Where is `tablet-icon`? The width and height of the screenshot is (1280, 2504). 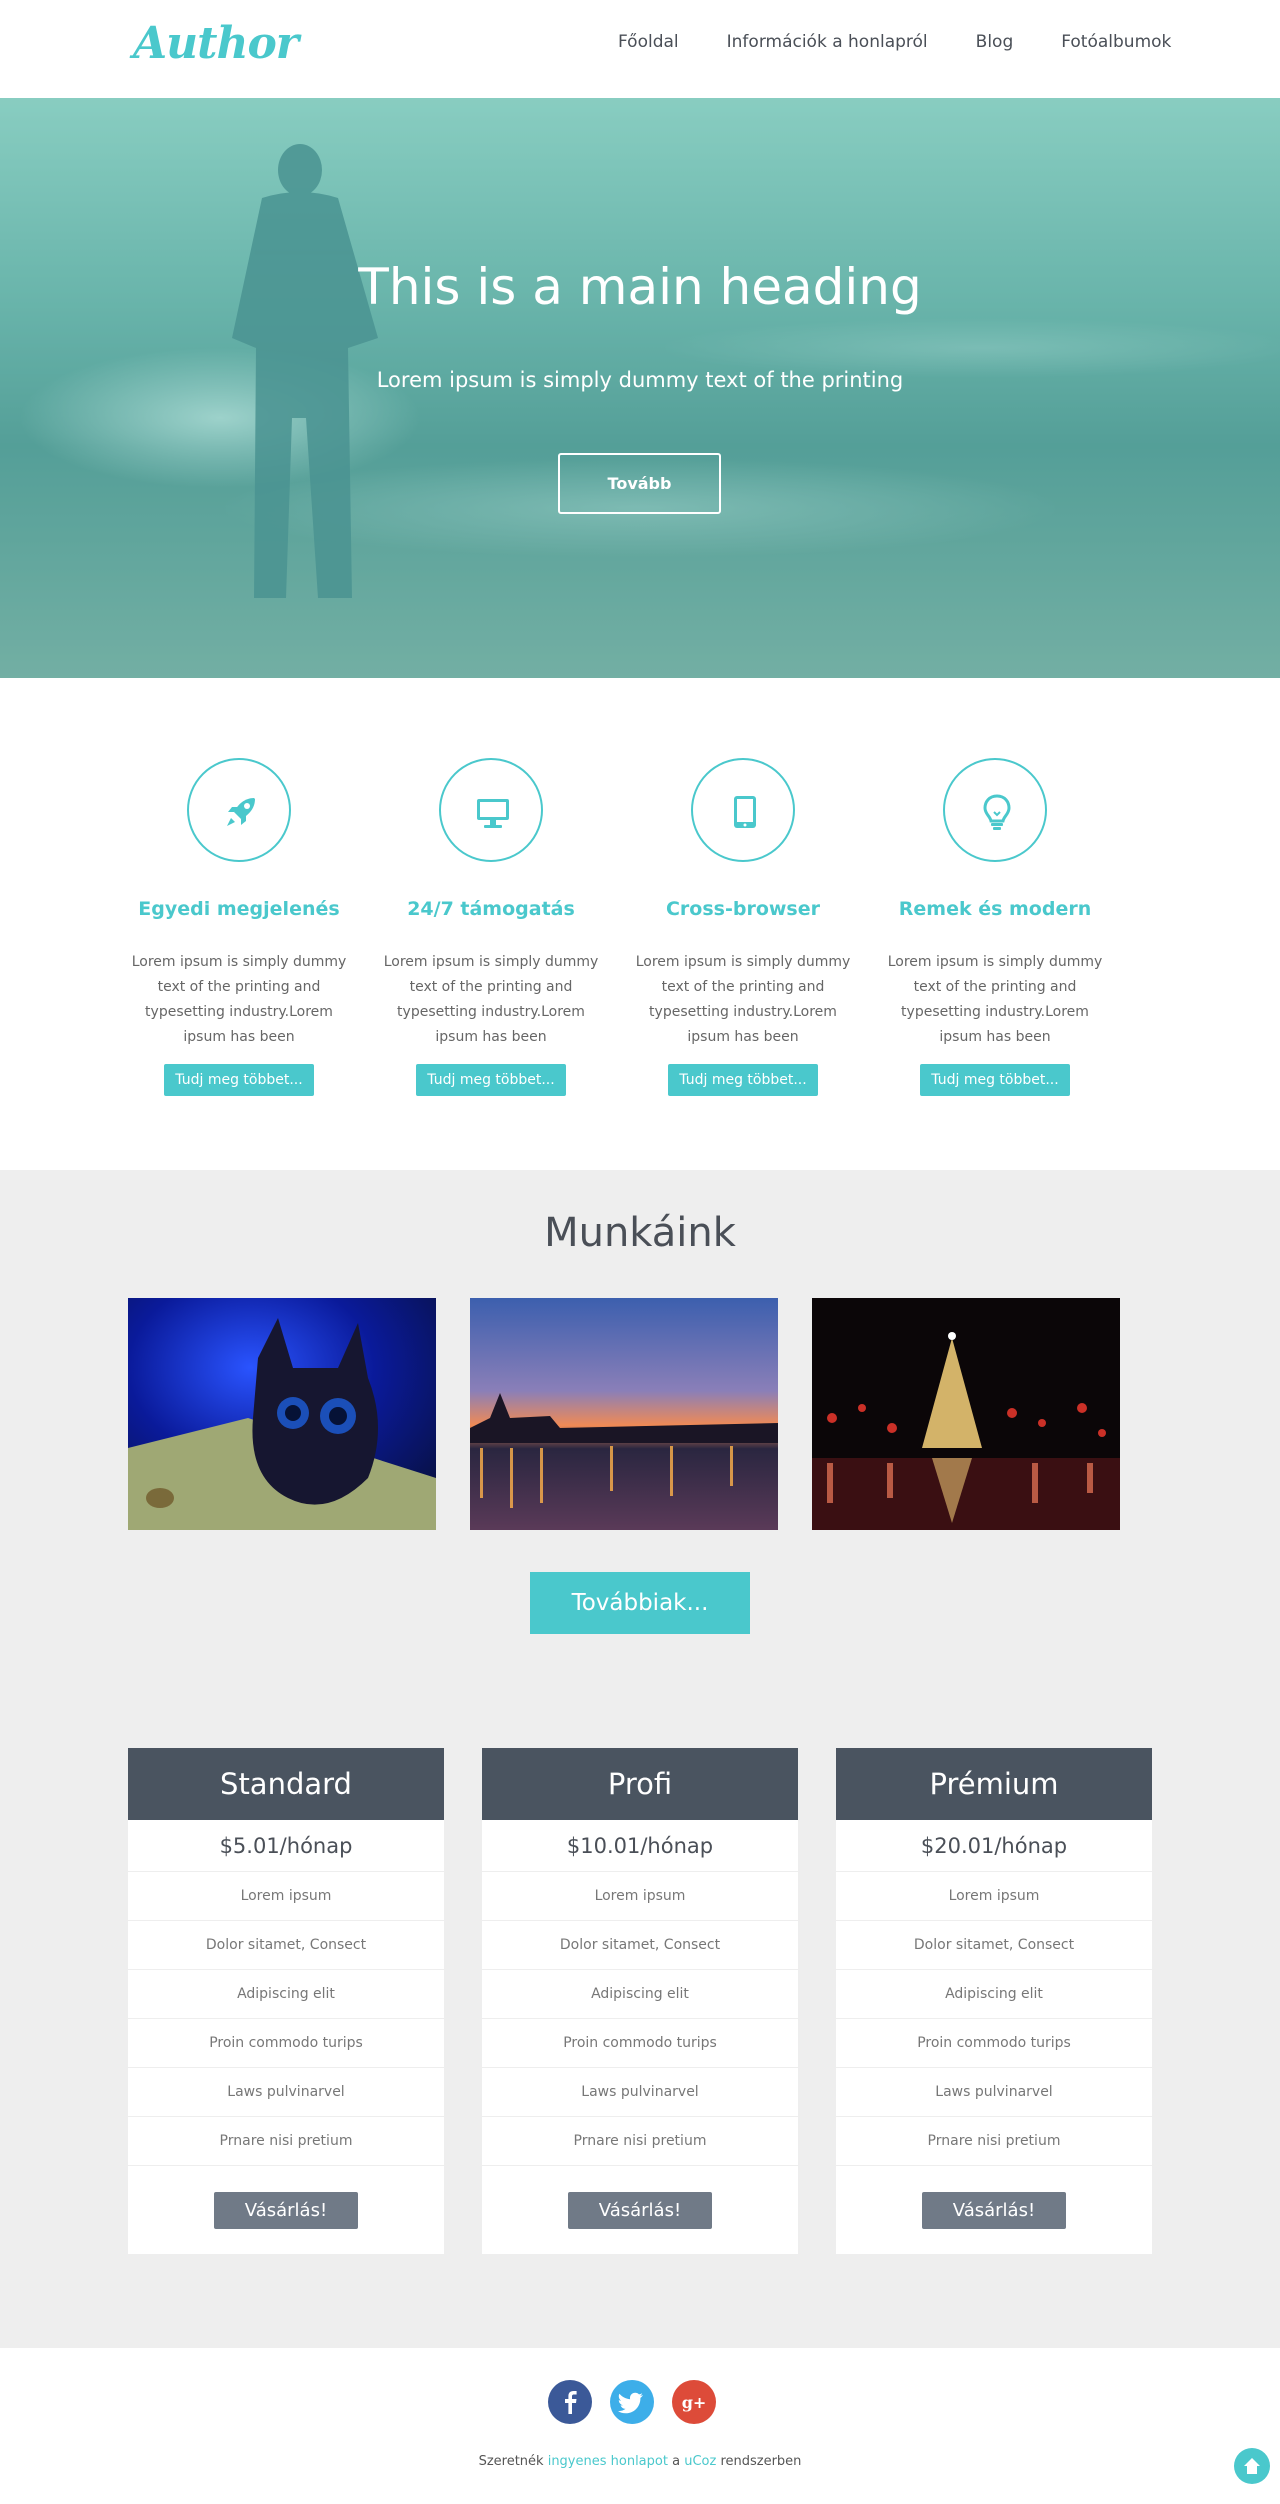 tablet-icon is located at coordinates (745, 812).